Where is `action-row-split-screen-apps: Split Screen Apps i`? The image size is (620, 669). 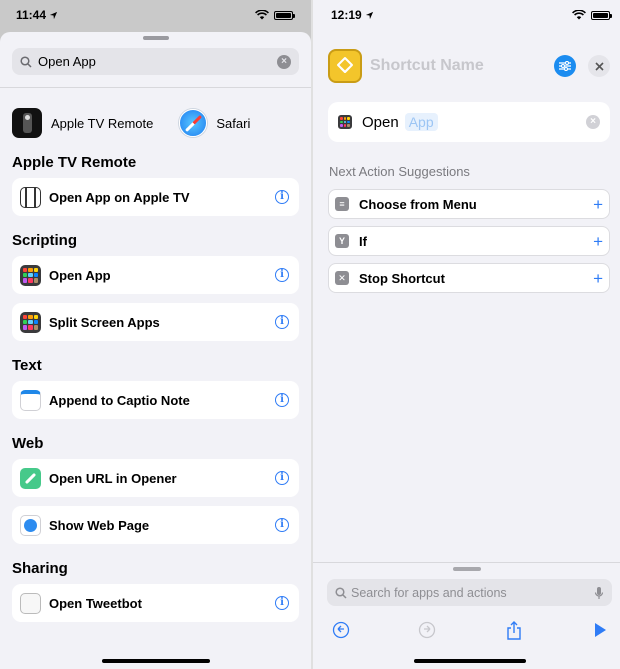 action-row-split-screen-apps: Split Screen Apps i is located at coordinates (155, 322).